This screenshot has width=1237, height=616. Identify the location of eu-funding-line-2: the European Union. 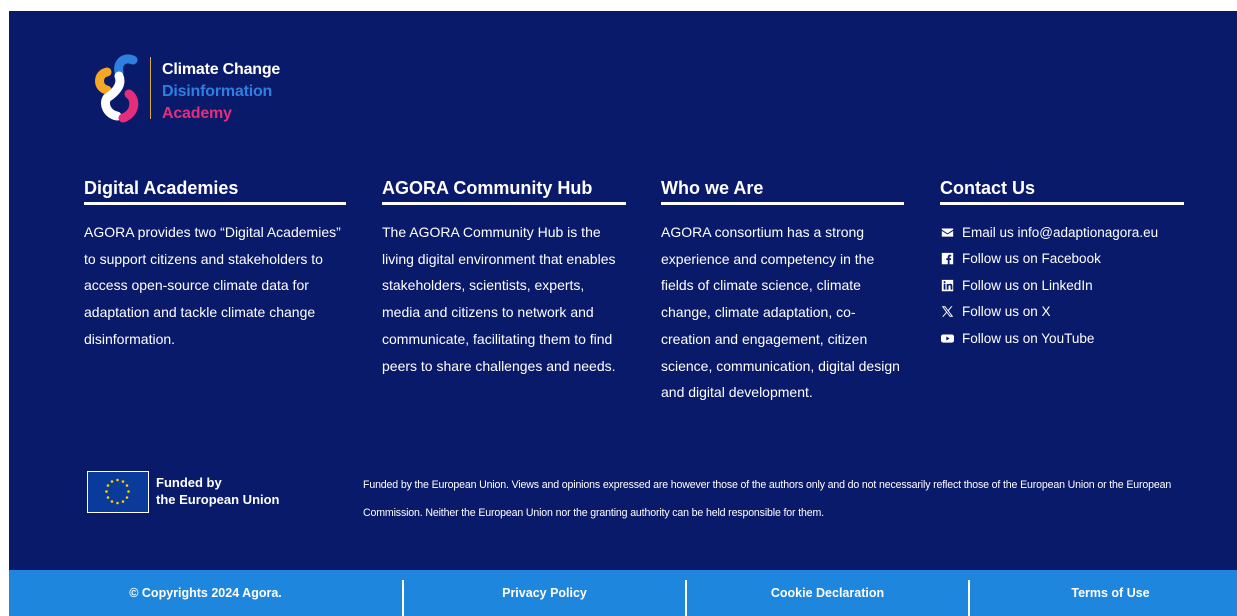
(218, 499).